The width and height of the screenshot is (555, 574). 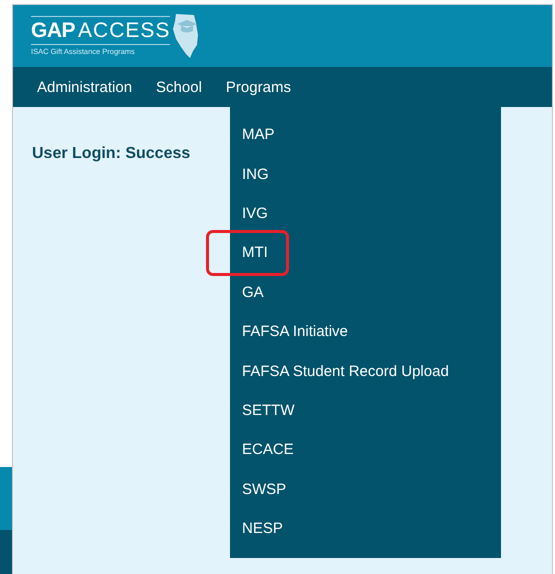 I want to click on dropdown-item: FAFSA Initiative, so click(x=365, y=332).